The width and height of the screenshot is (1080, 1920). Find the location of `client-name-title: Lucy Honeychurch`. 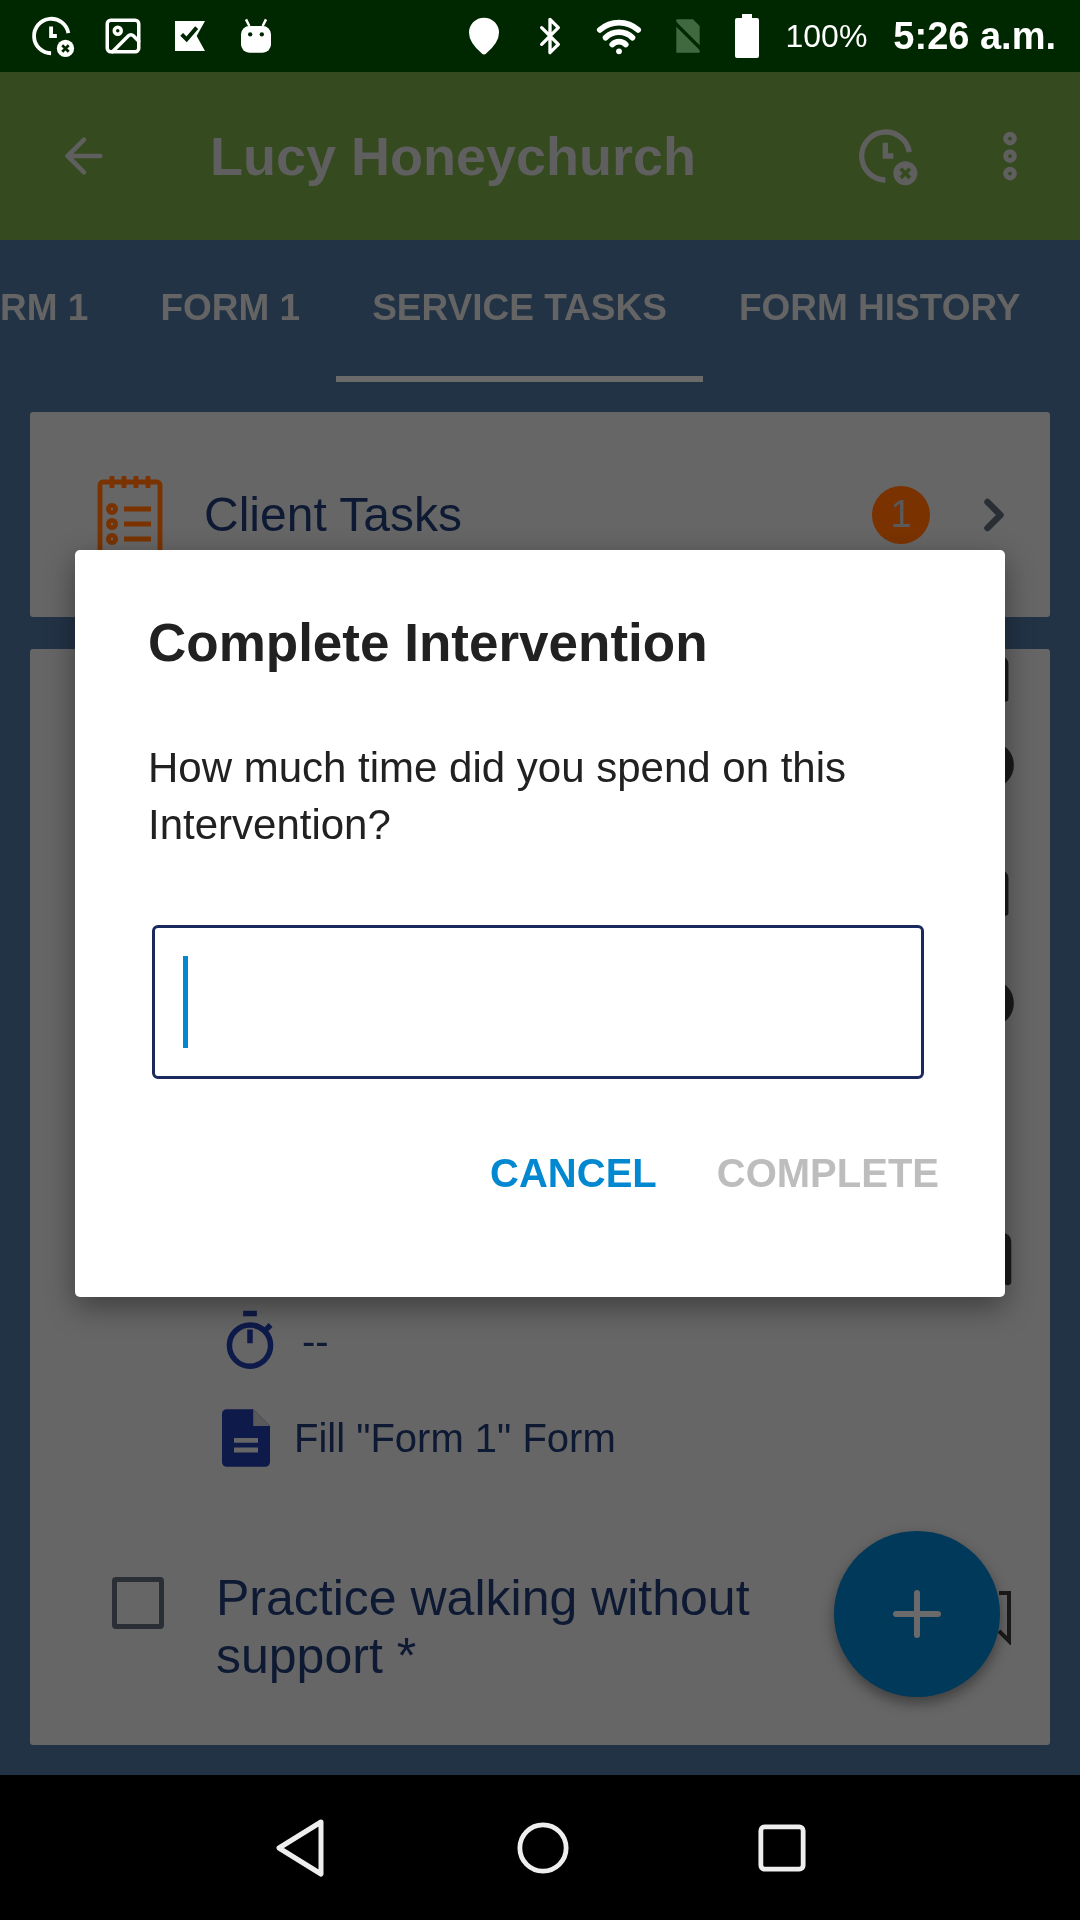

client-name-title: Lucy Honeychurch is located at coordinates (454, 156).